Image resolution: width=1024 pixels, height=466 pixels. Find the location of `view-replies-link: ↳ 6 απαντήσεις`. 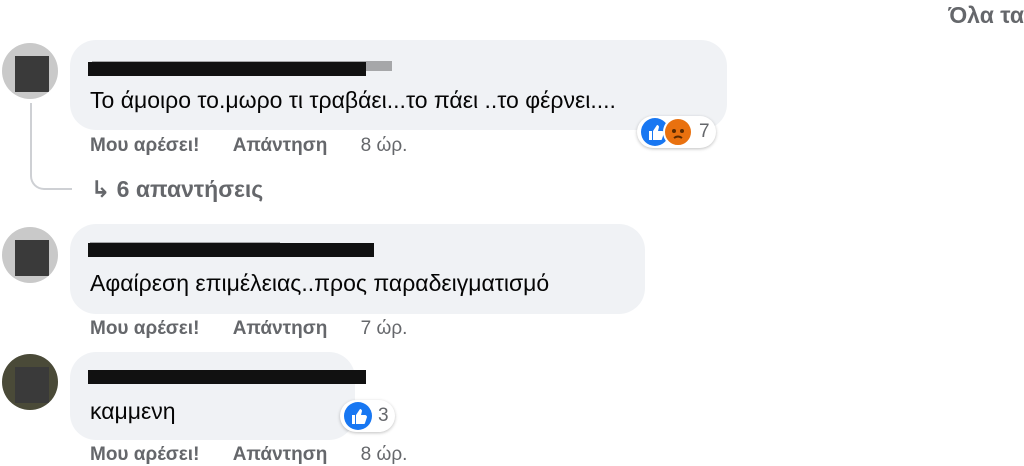

view-replies-link: ↳ 6 απαντήσεις is located at coordinates (177, 189).